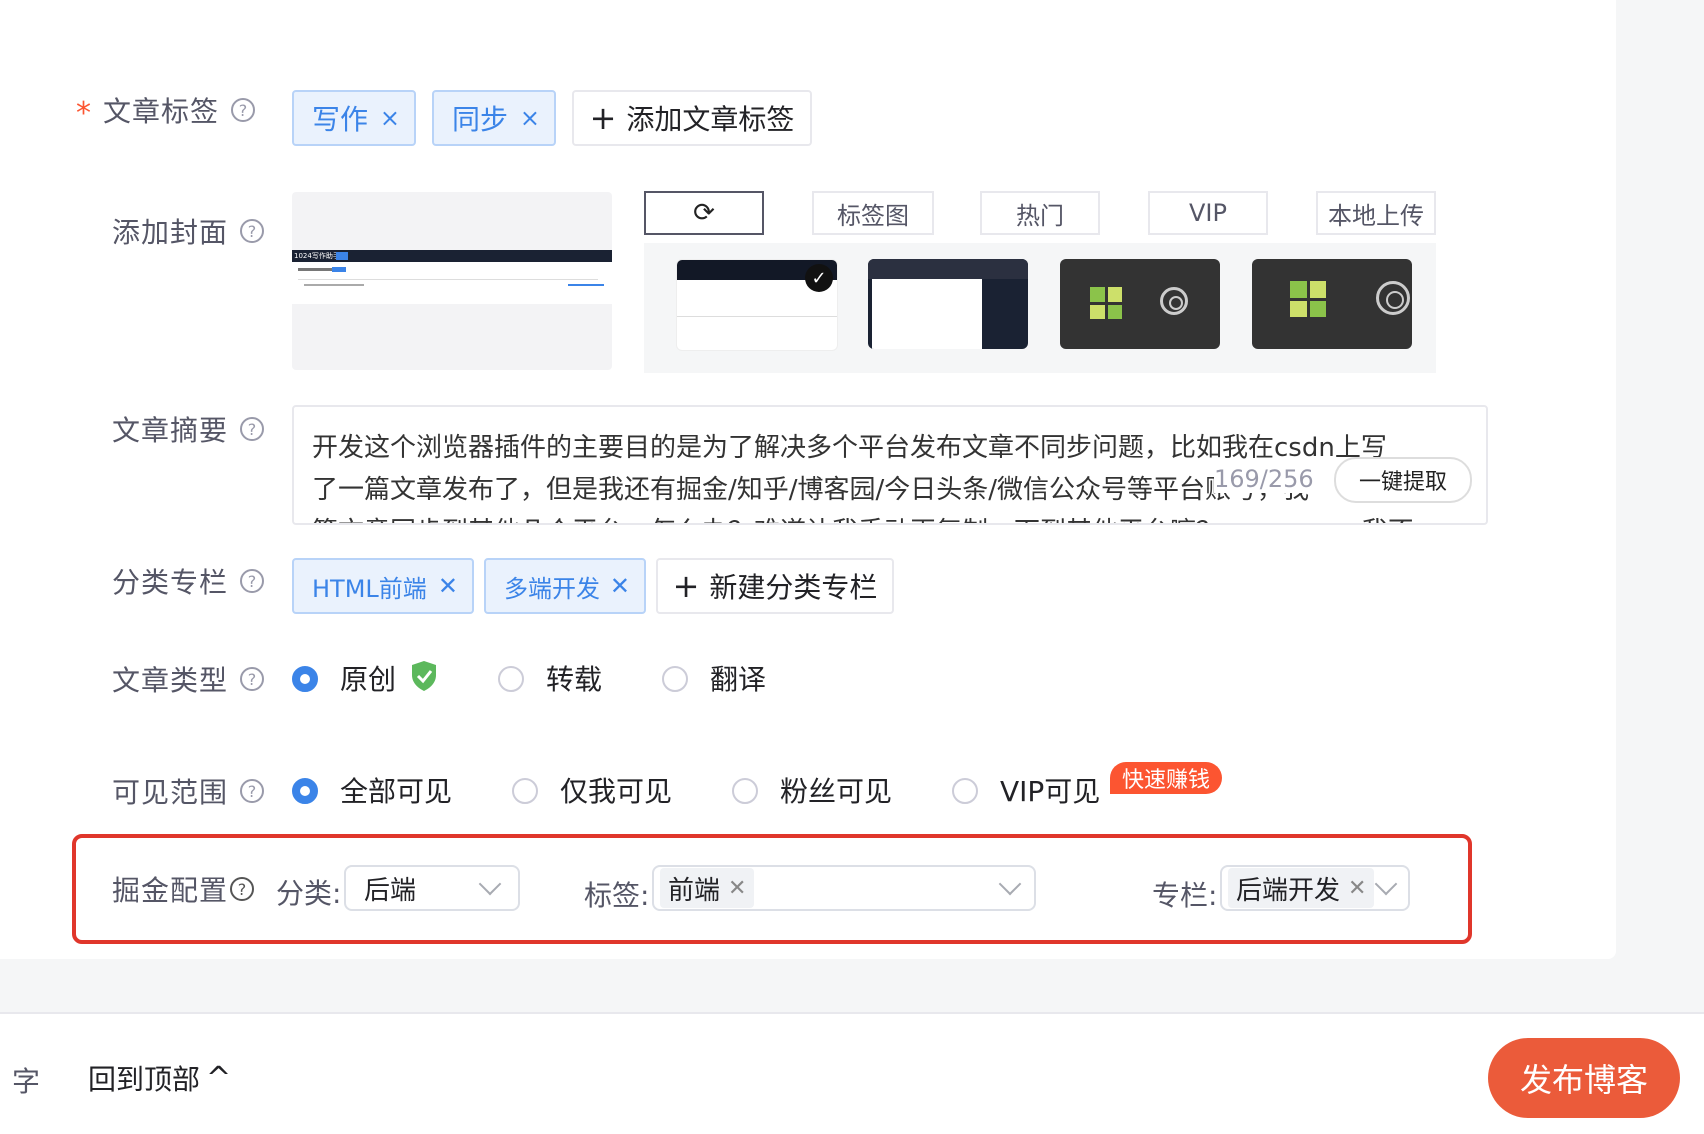 The height and width of the screenshot is (1134, 1704). I want to click on cover-label-group: 添加封面 ?, so click(188, 231).